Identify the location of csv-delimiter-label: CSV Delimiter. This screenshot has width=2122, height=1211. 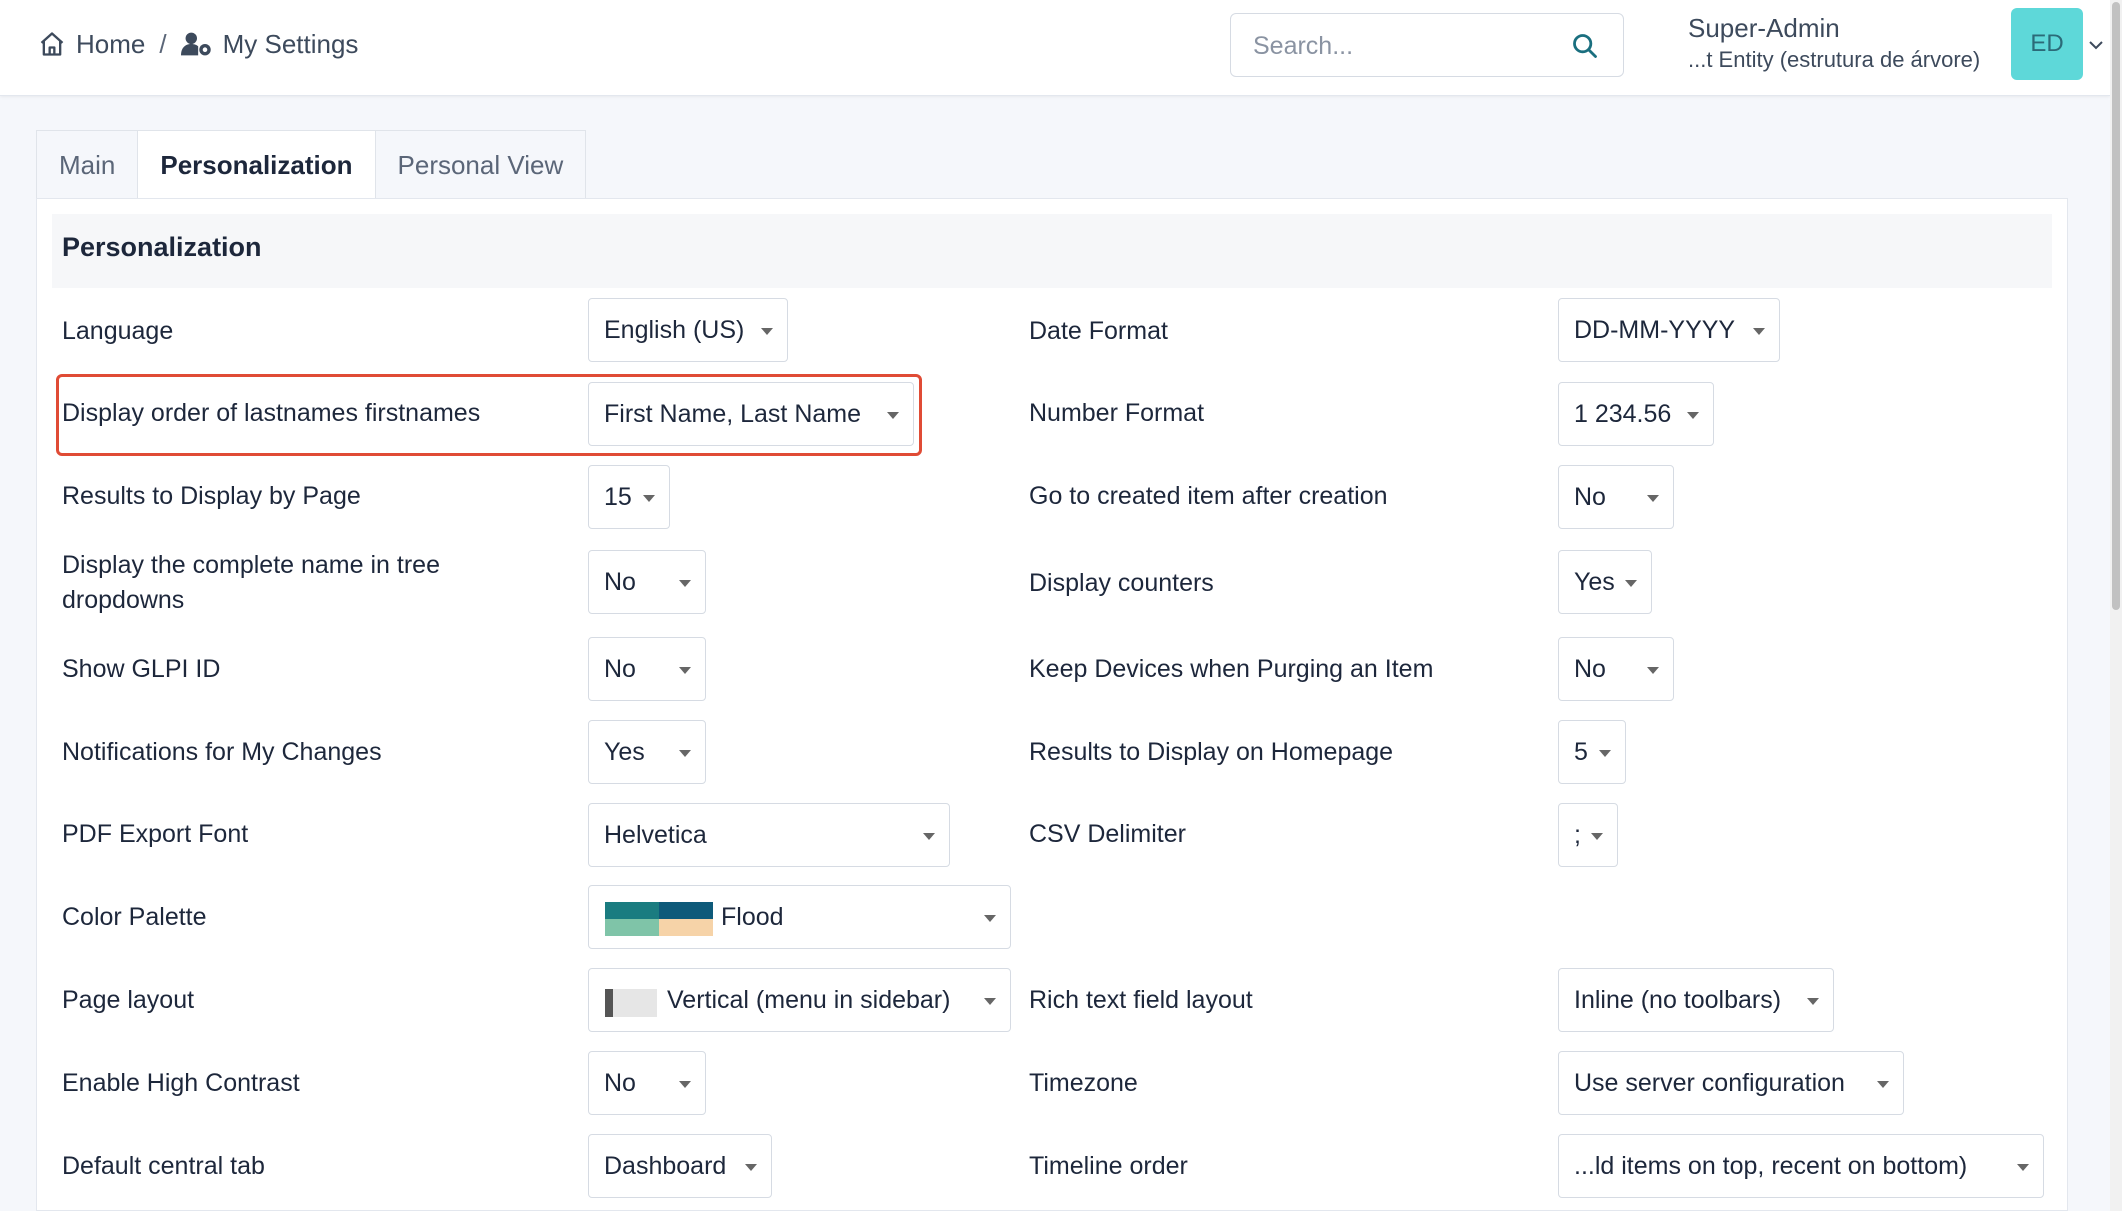
(1107, 834).